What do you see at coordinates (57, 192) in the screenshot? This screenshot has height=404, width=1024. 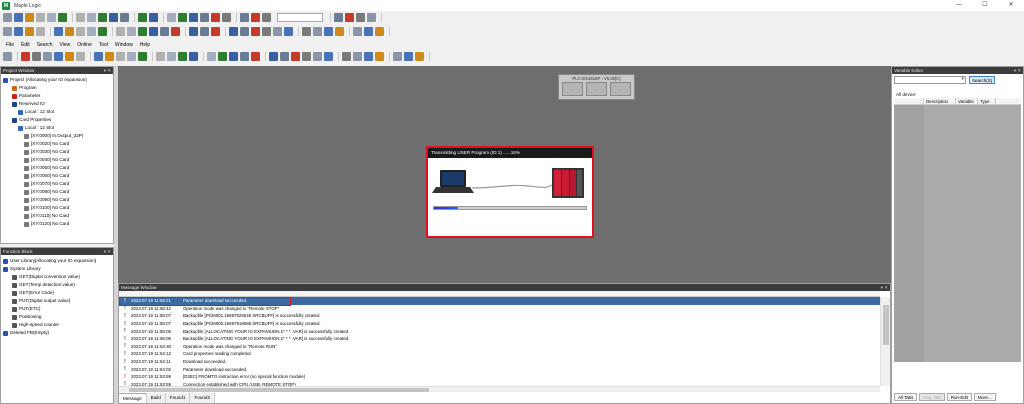 I see `tree-item: [XY:0080] No Card` at bounding box center [57, 192].